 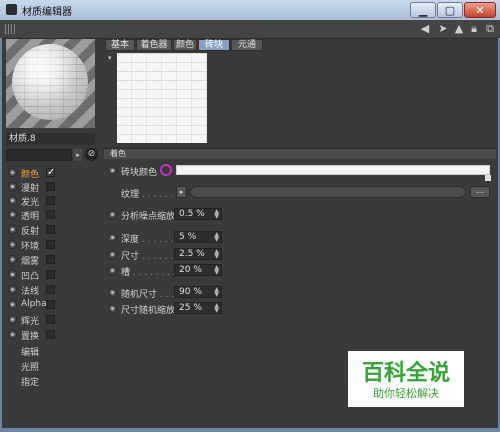 I want to click on cursor-icon: ➤, so click(x=443, y=29).